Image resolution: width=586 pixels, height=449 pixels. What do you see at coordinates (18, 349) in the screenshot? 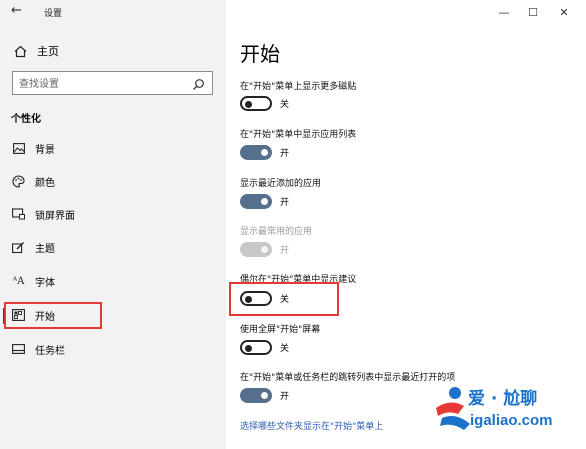
I see `taskbar-icon` at bounding box center [18, 349].